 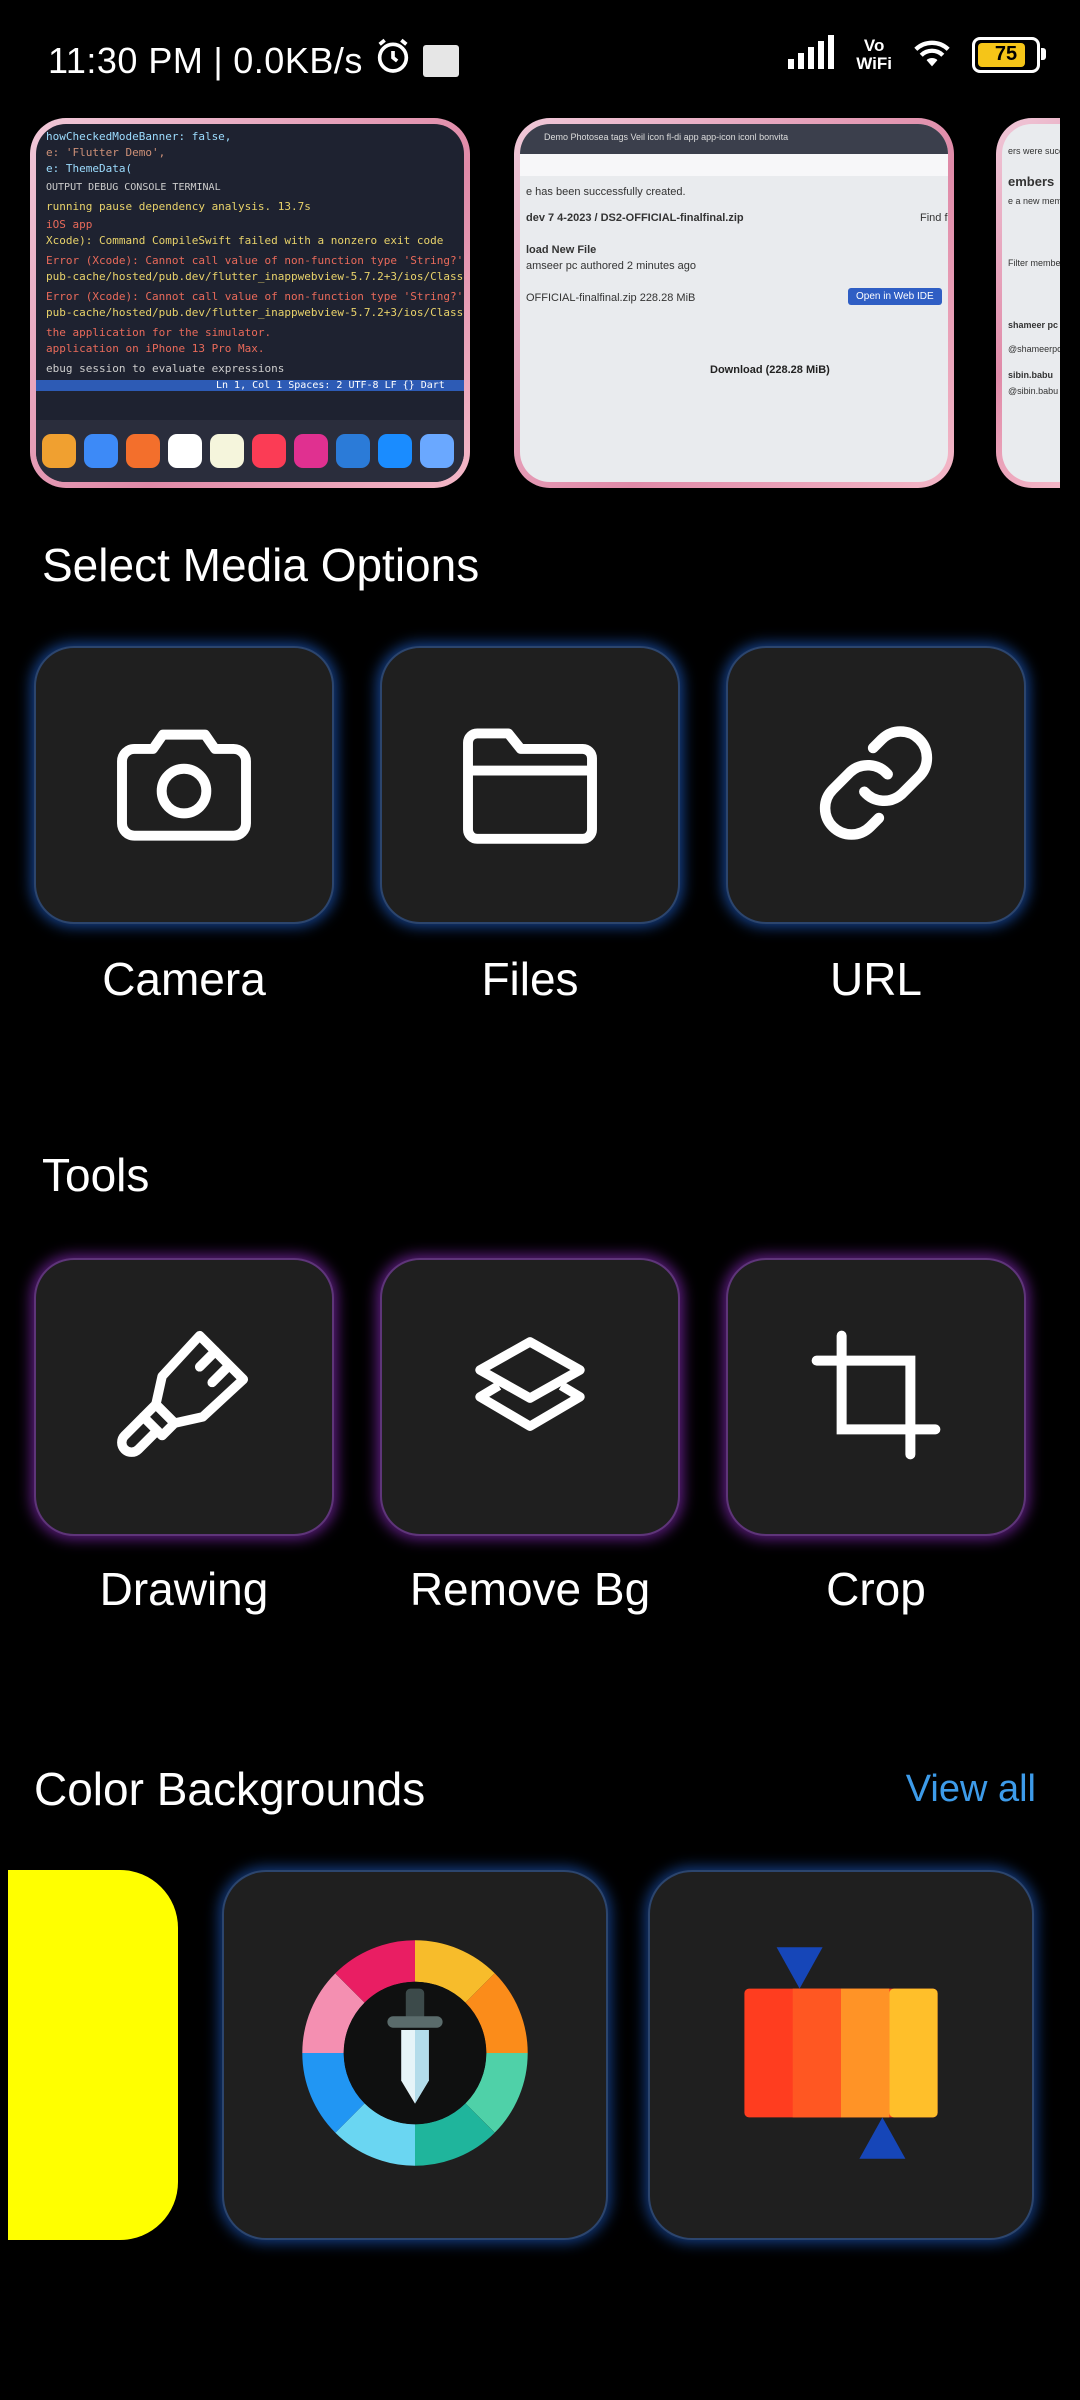 I want to click on thumb-text: ers were succ, so click(x=1034, y=151).